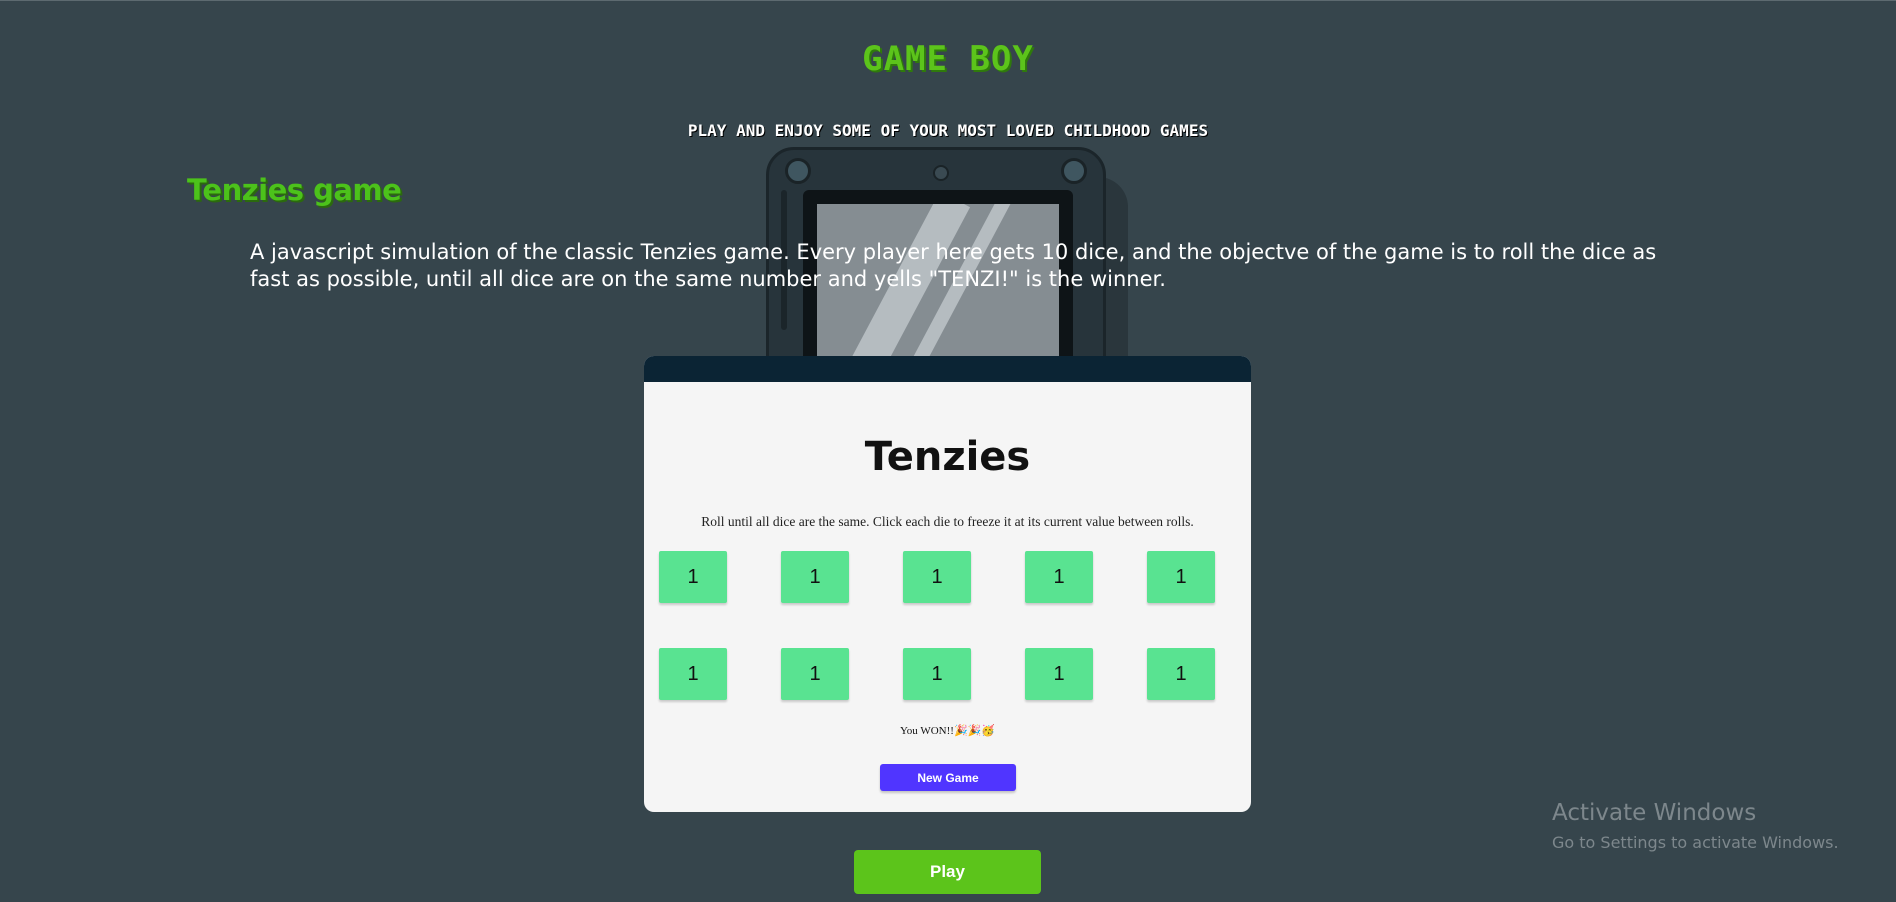  I want to click on gameboy-led, so click(941, 173).